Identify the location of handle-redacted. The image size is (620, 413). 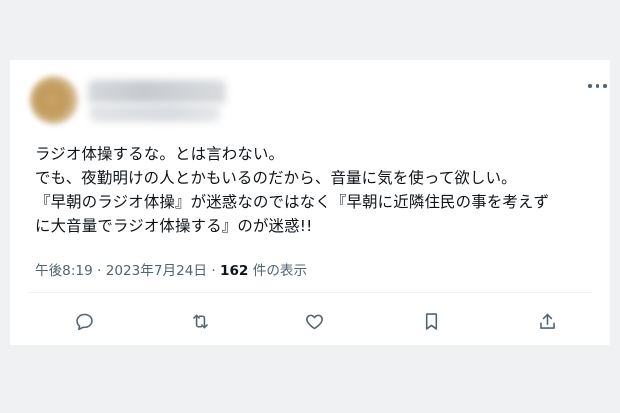
(155, 113).